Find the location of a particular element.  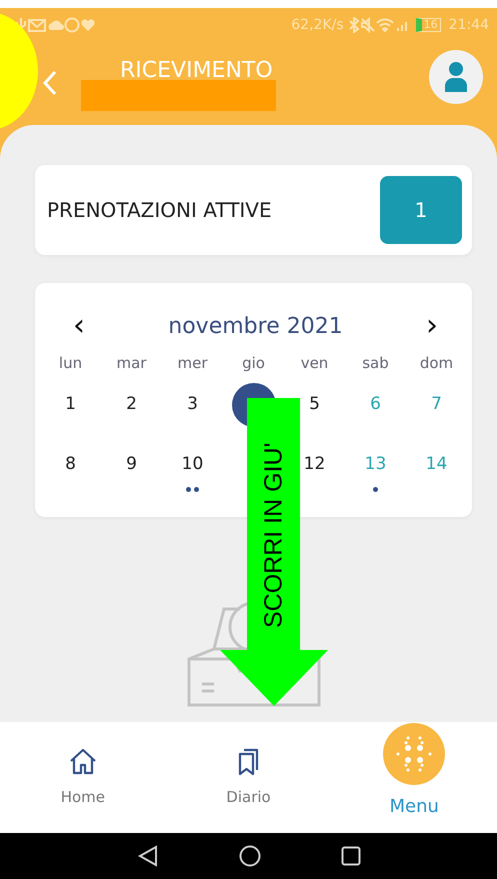

weekday-label: mer is located at coordinates (192, 363).